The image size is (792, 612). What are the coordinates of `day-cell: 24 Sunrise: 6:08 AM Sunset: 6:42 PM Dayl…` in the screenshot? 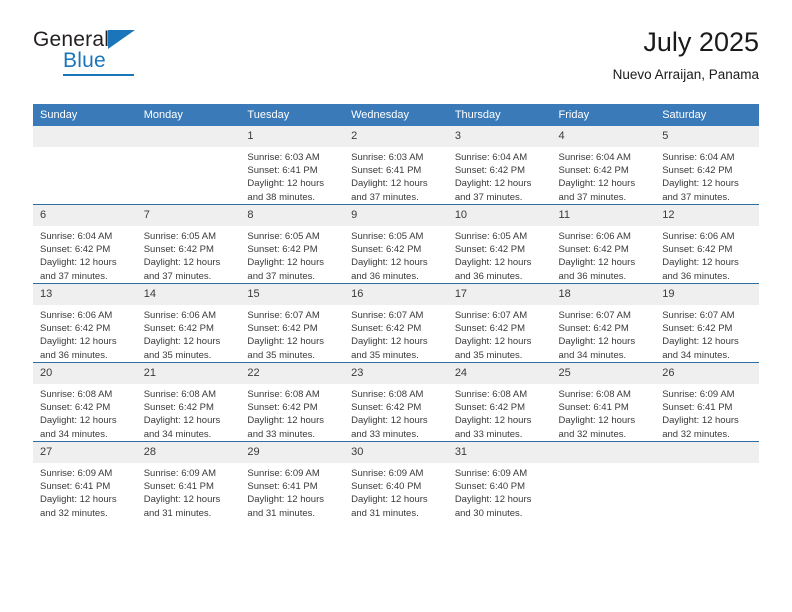 It's located at (499, 402).